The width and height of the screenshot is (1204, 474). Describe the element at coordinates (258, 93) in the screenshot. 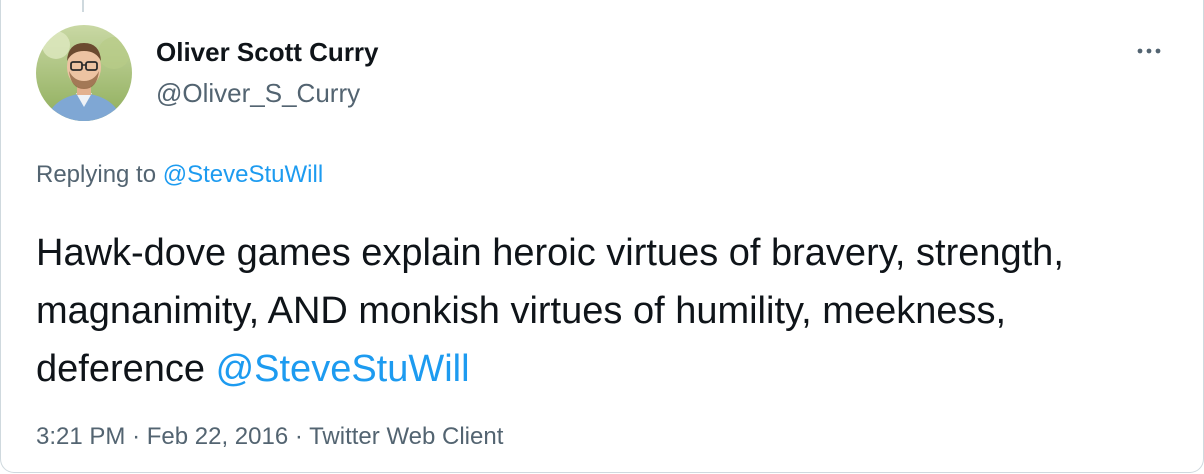

I see `author-handle: @Oliver_S_Curry` at that location.